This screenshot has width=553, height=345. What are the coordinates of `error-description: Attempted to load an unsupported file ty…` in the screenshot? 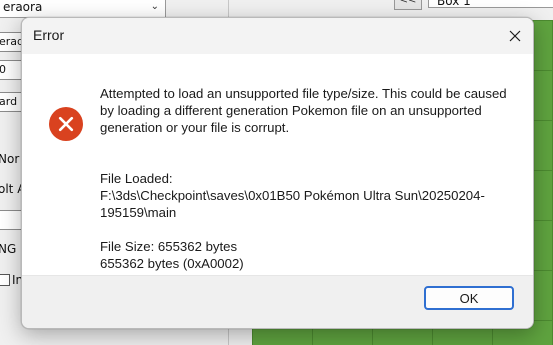 It's located at (303, 110).